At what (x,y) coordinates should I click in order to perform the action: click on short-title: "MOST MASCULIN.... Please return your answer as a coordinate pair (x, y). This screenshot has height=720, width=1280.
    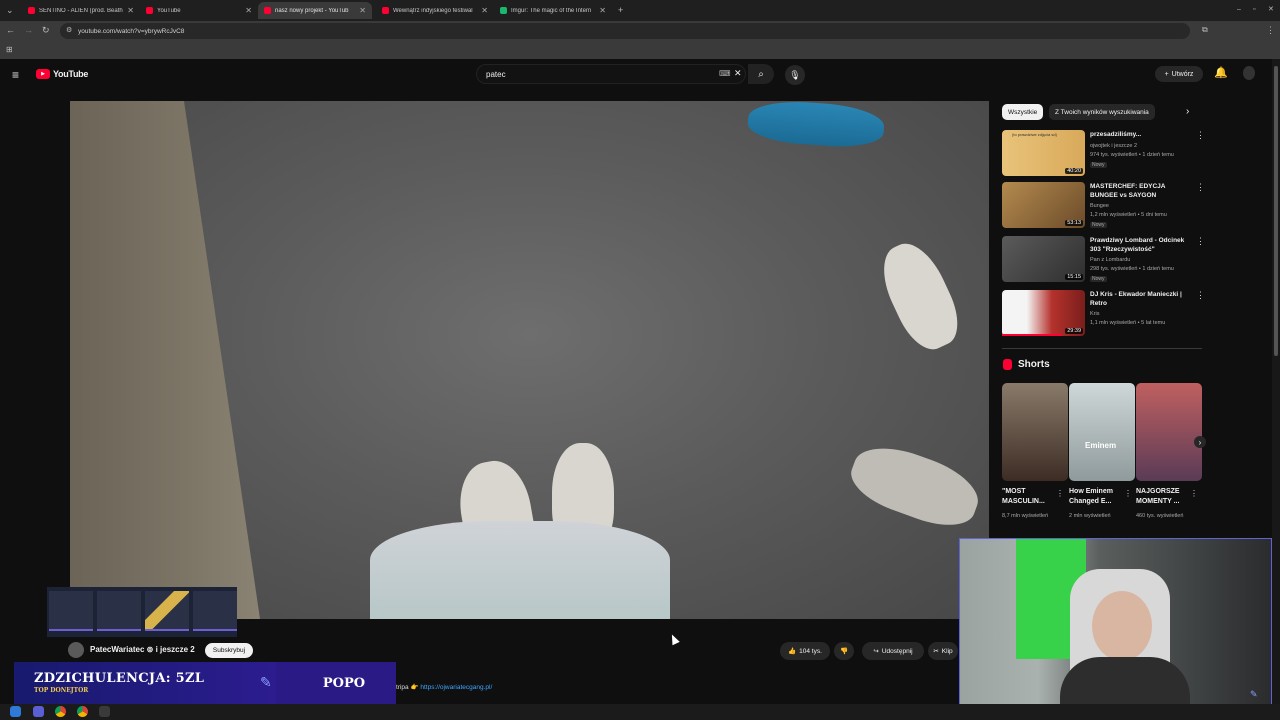
    Looking at the image, I should click on (1030, 497).